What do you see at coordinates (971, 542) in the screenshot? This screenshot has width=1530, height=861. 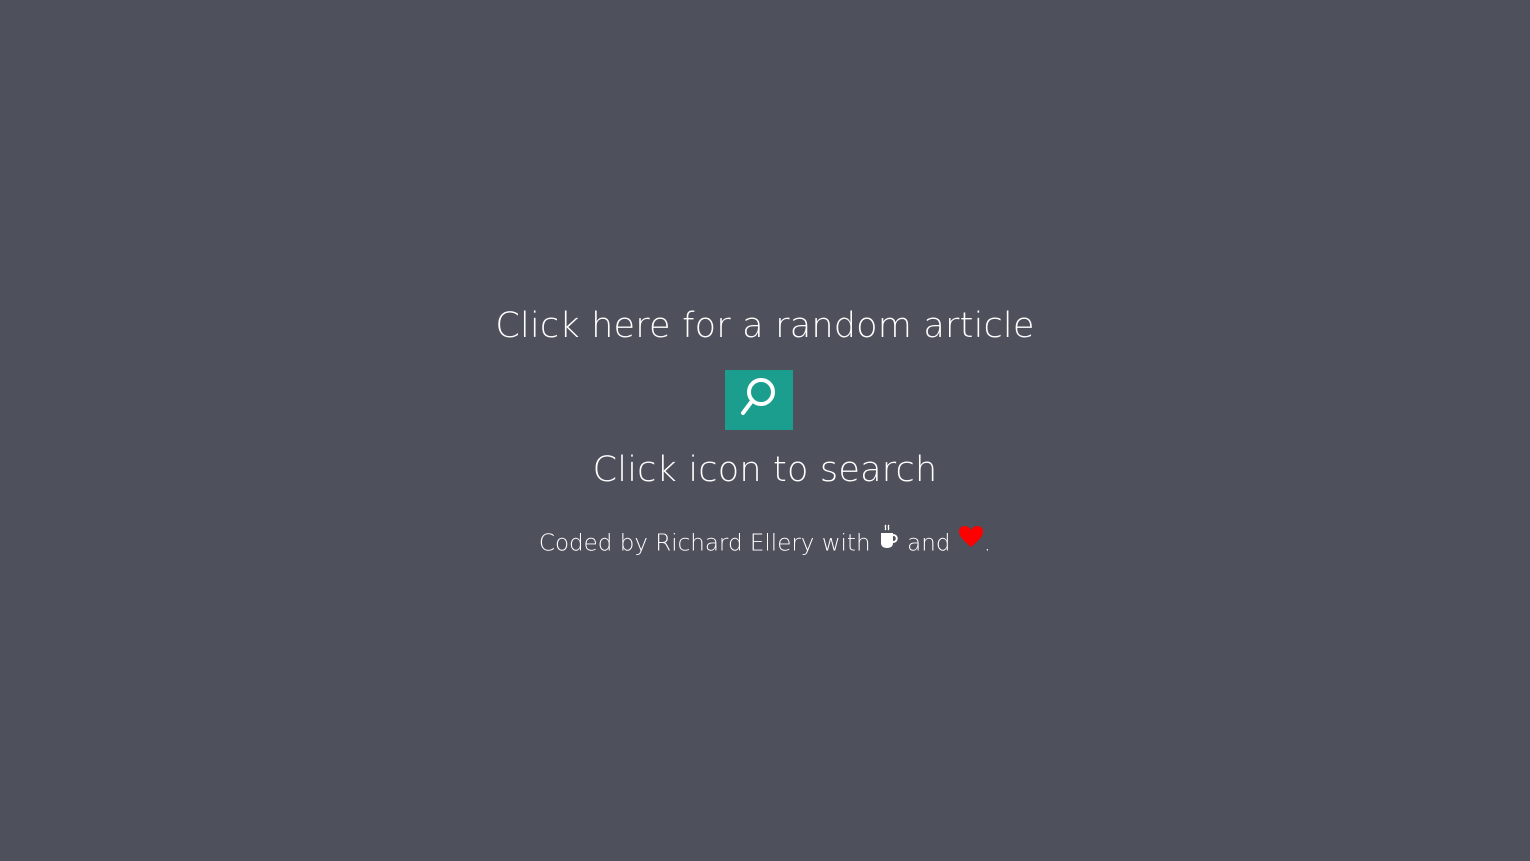 I see `heart-icon` at bounding box center [971, 542].